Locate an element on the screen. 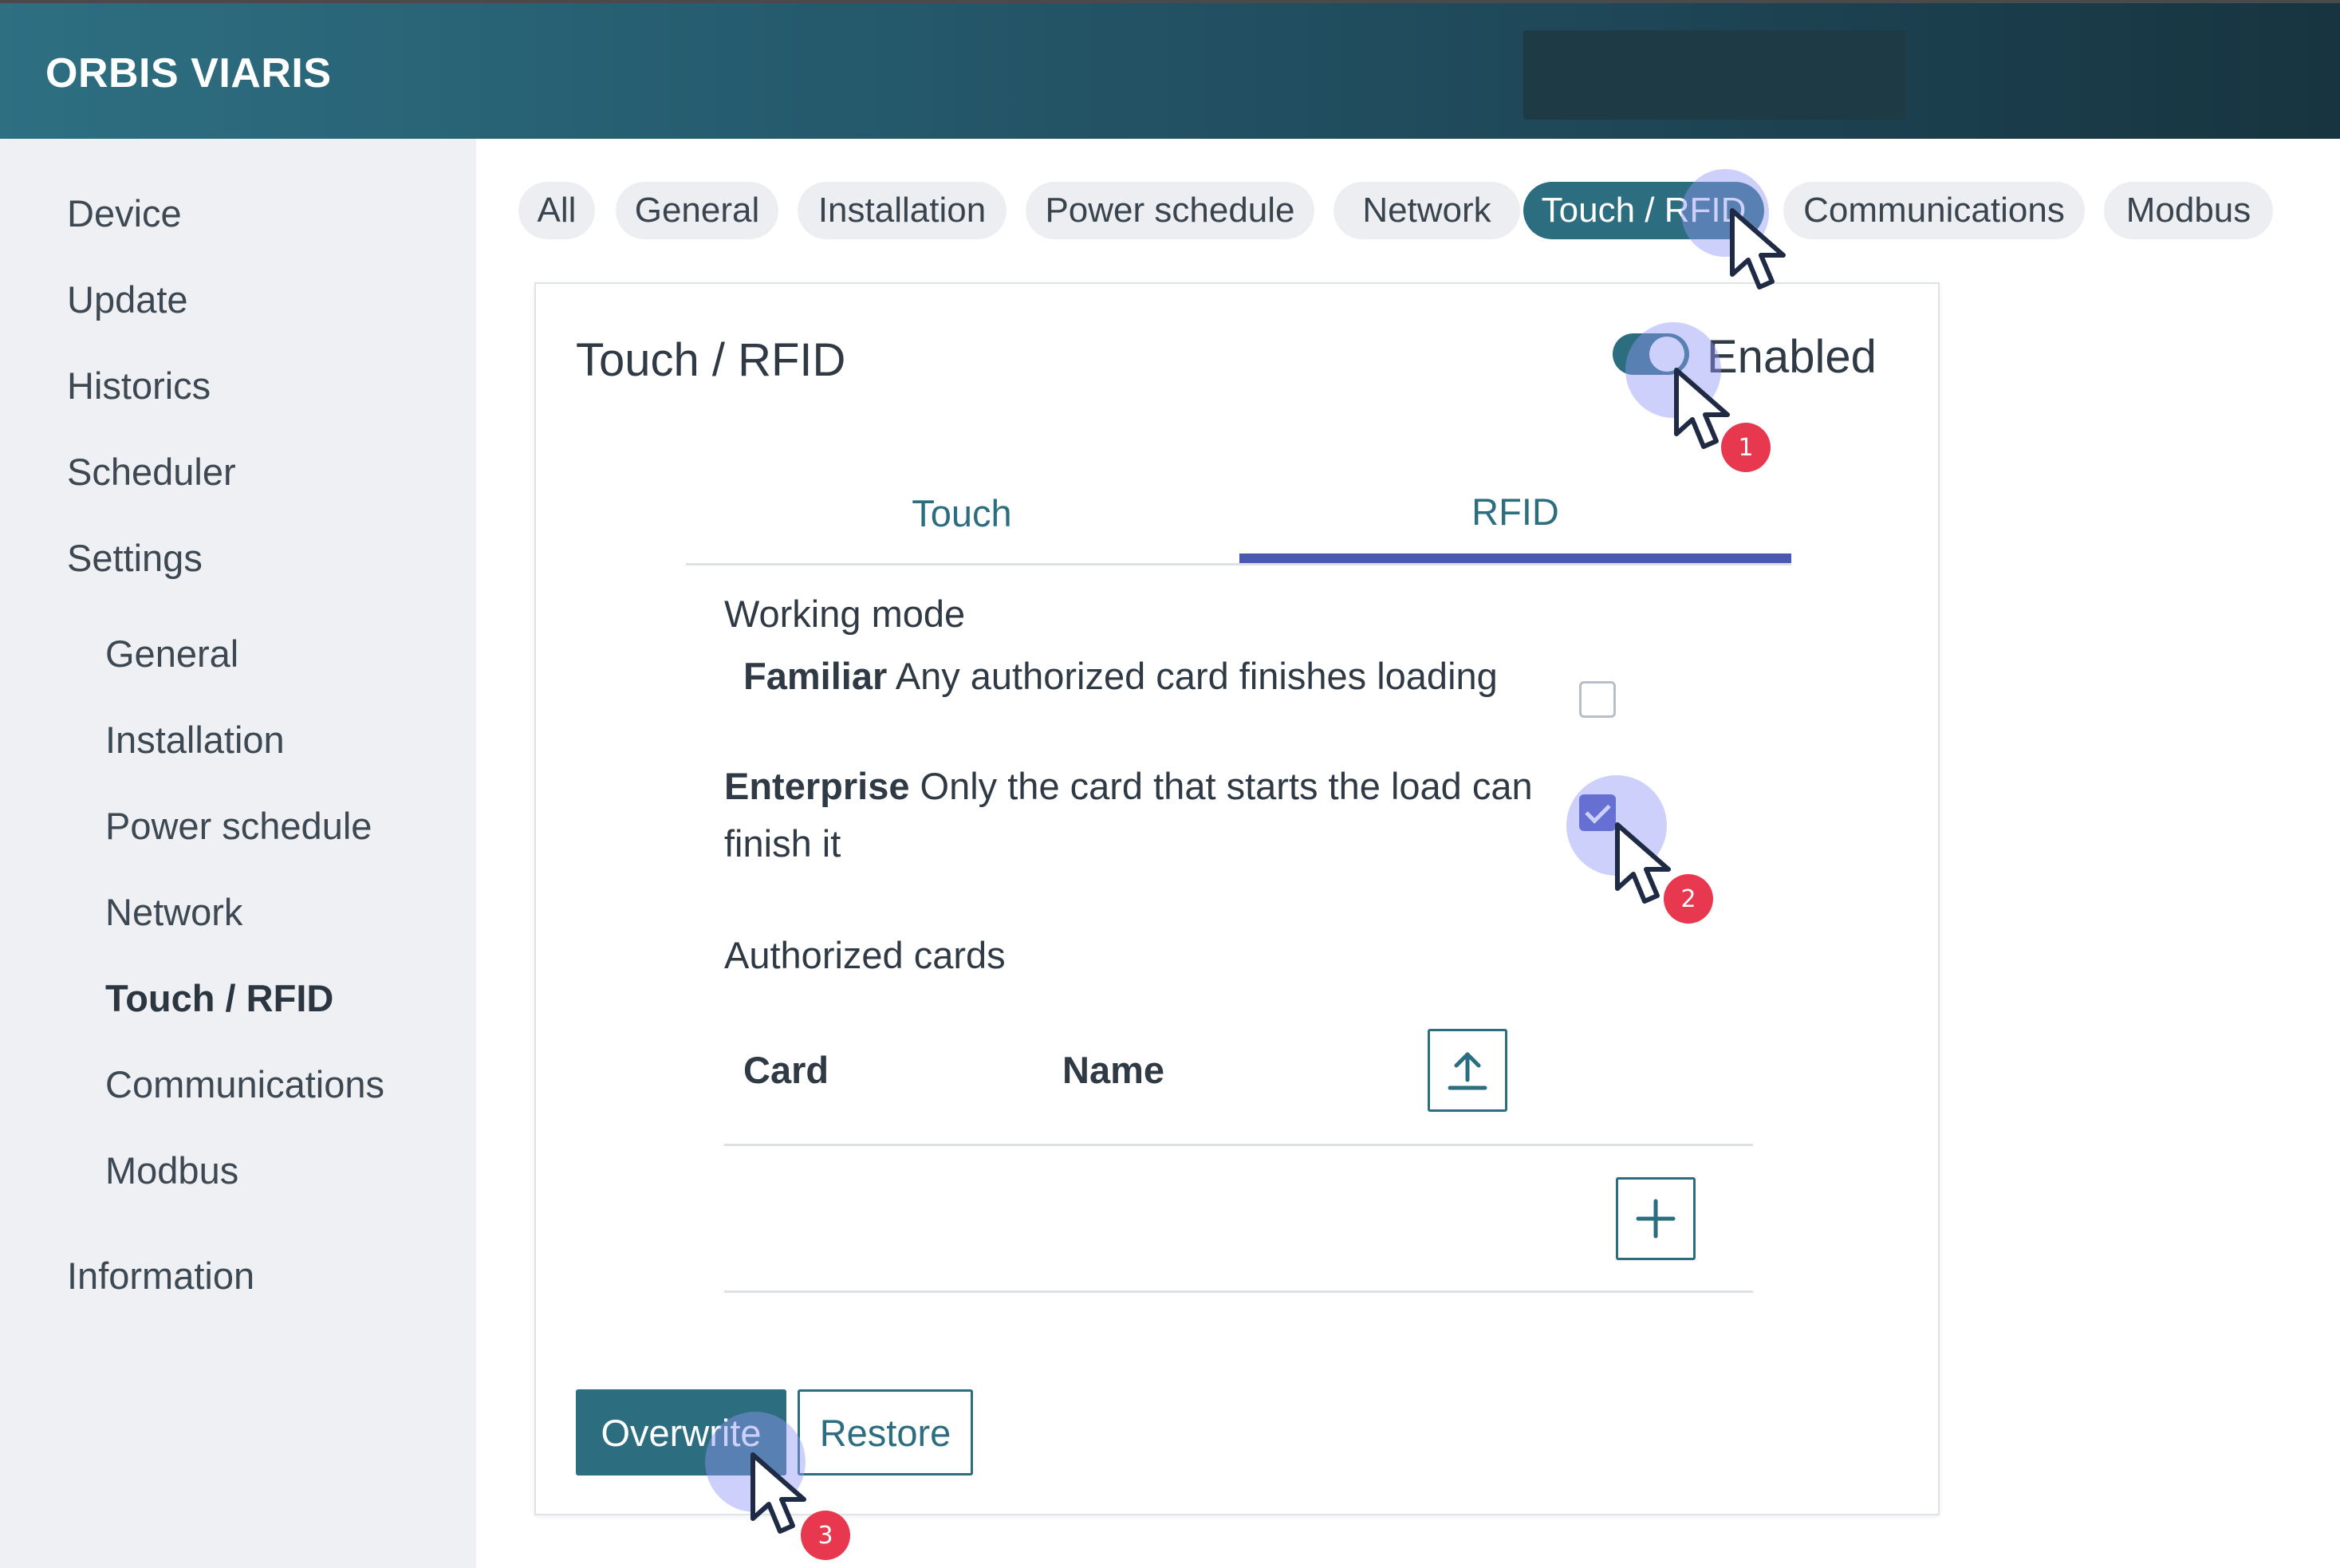 This screenshot has height=1568, width=2340. sidebar-subitem-general: General is located at coordinates (171, 654).